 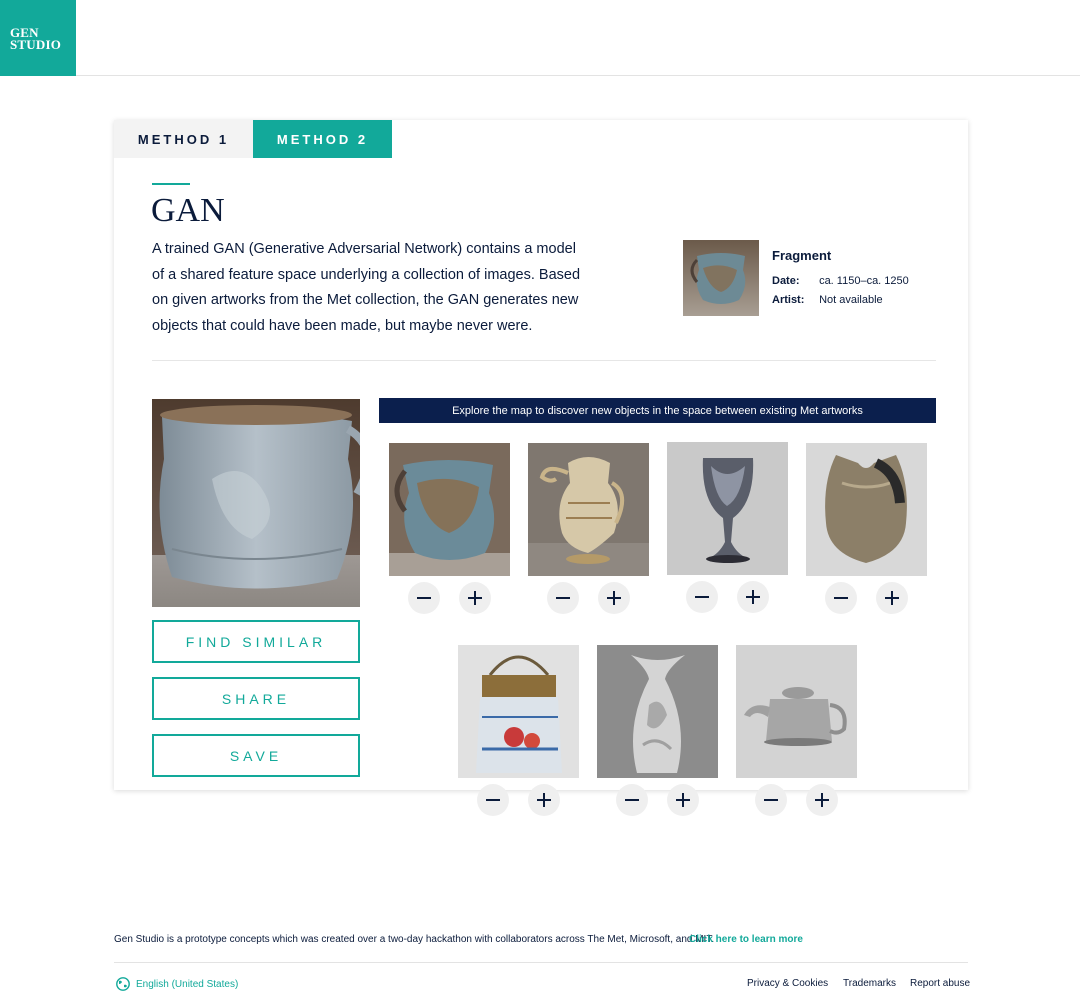 I want to click on source-tile-goblet, so click(x=727, y=527).